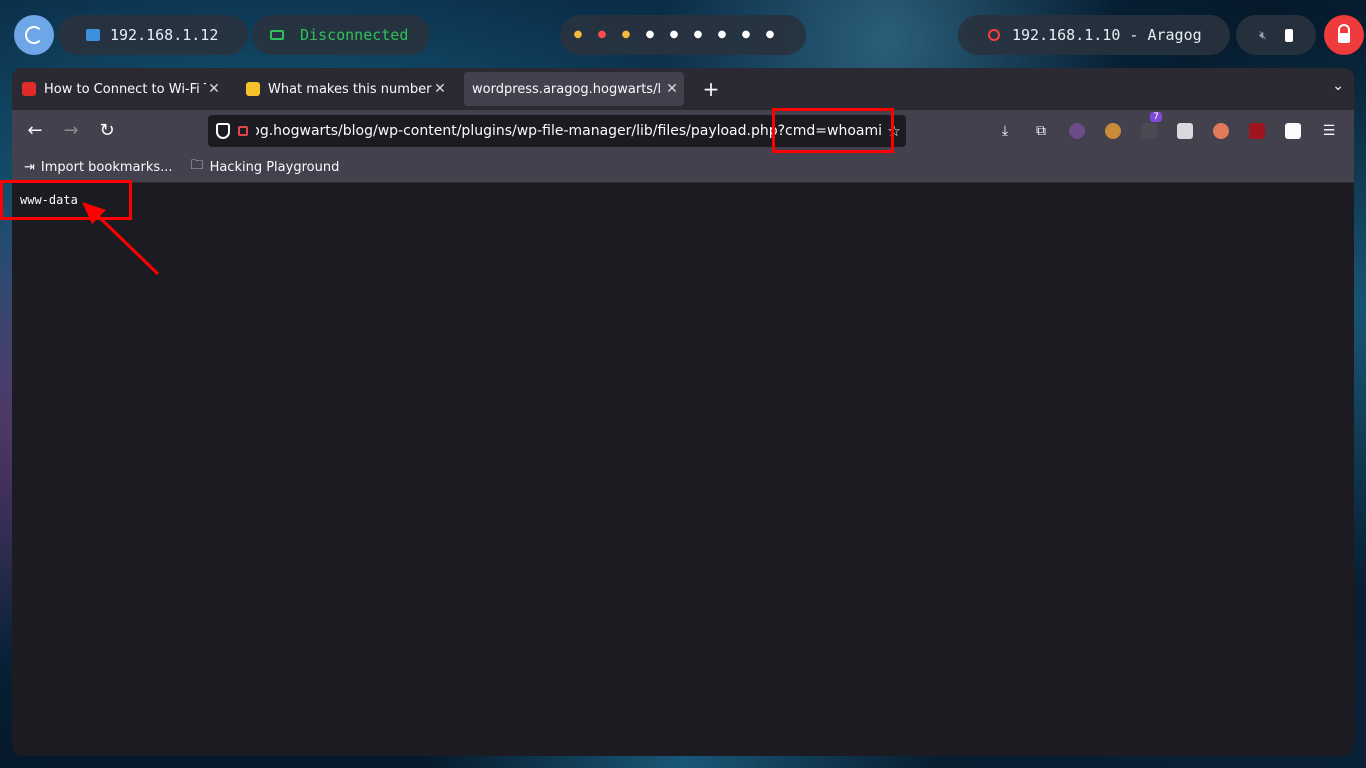 The width and height of the screenshot is (1366, 768). I want to click on annotation-arrow, so click(121, 239).